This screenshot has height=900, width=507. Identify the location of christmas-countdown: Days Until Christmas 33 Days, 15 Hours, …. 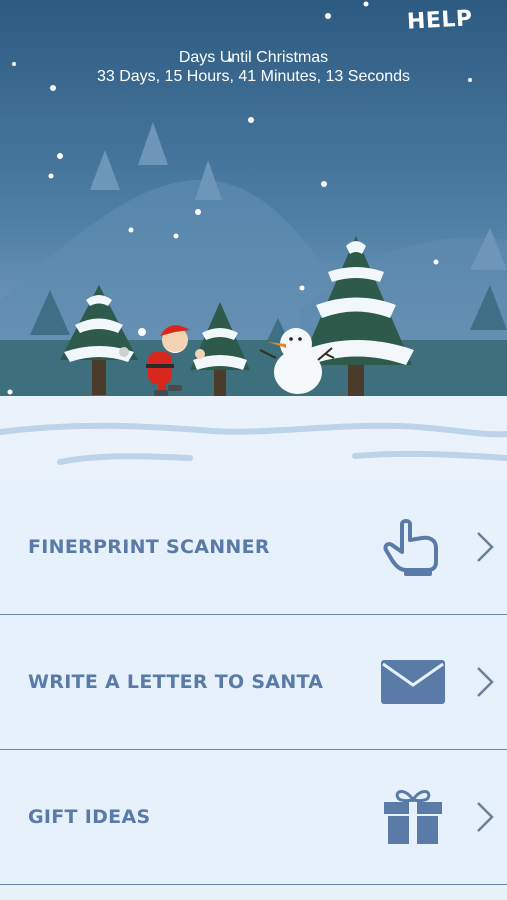
(253, 67).